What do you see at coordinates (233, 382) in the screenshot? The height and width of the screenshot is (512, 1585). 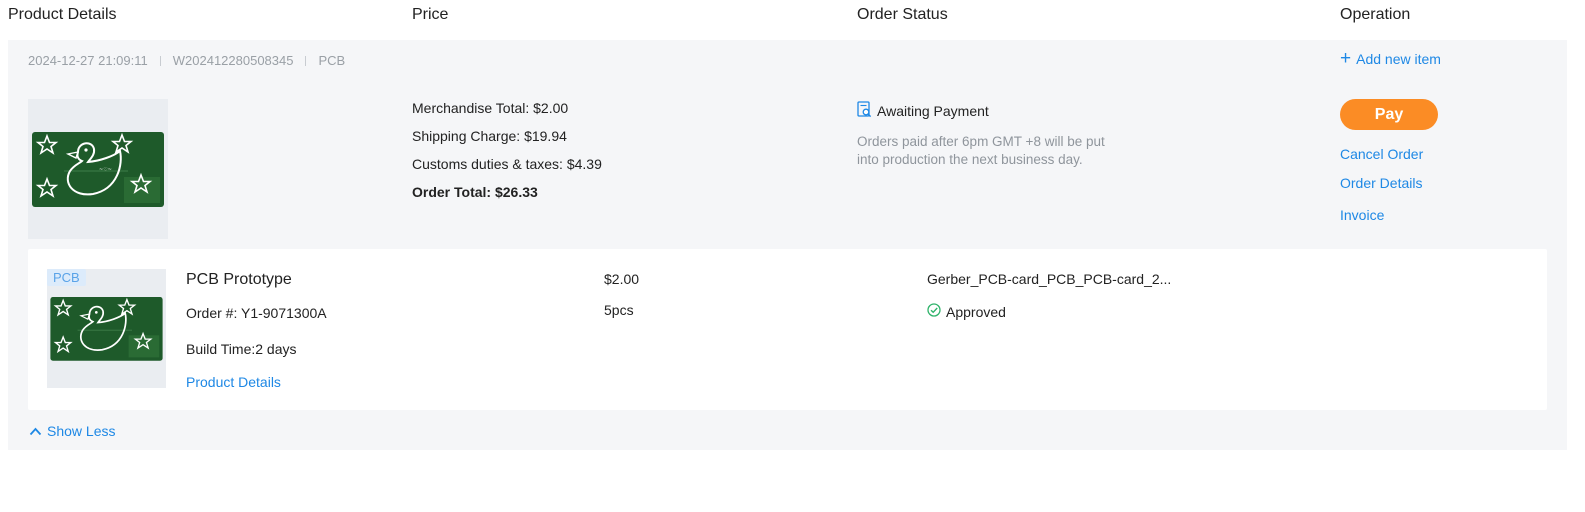 I see `product-details-link: Product Details` at bounding box center [233, 382].